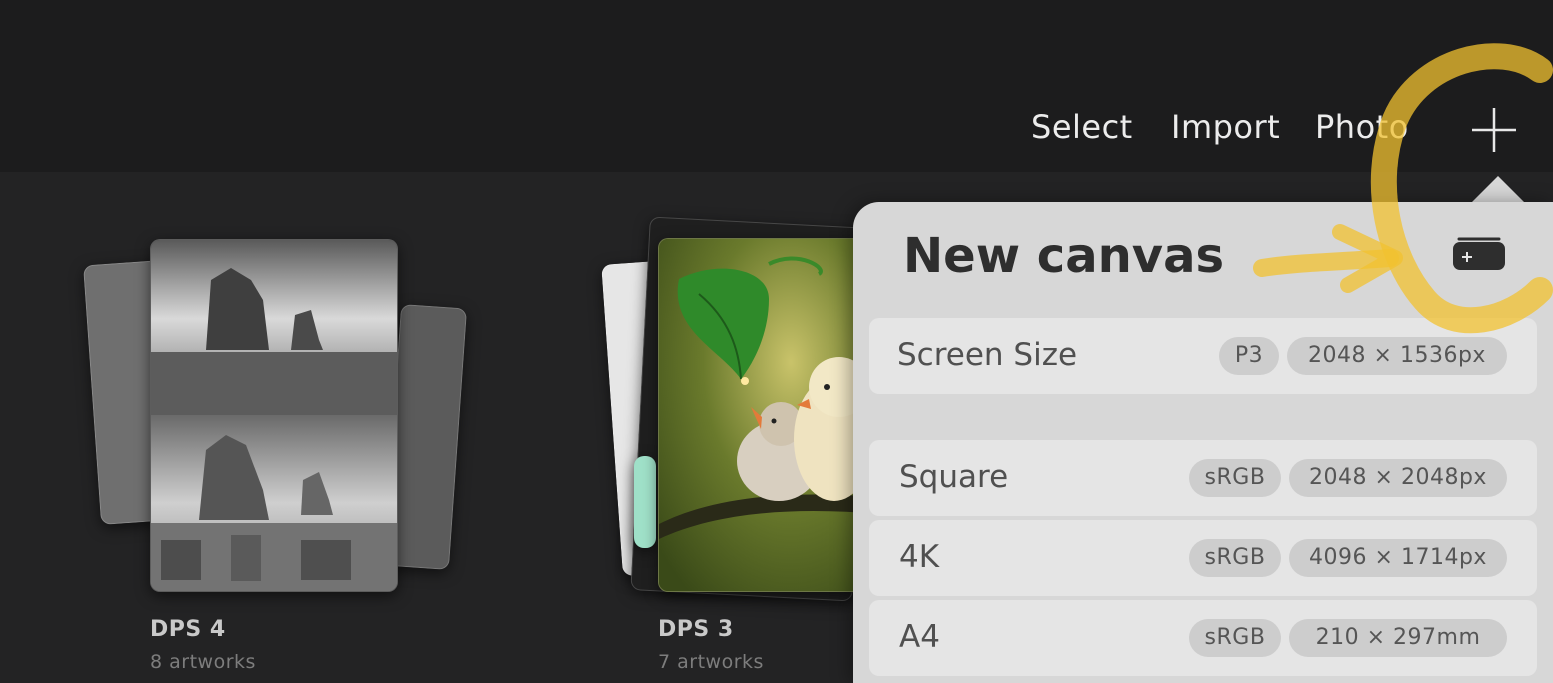  What do you see at coordinates (1203, 356) in the screenshot?
I see `canvas-preset-screen-size: Screen Size P3 2048 × 1536px` at bounding box center [1203, 356].